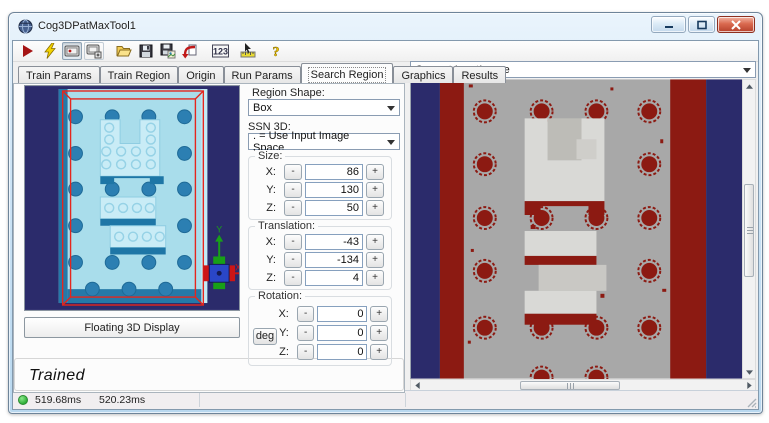 Image resolution: width=769 pixels, height=423 pixels. What do you see at coordinates (334, 277) in the screenshot?
I see `translation-z-input` at bounding box center [334, 277].